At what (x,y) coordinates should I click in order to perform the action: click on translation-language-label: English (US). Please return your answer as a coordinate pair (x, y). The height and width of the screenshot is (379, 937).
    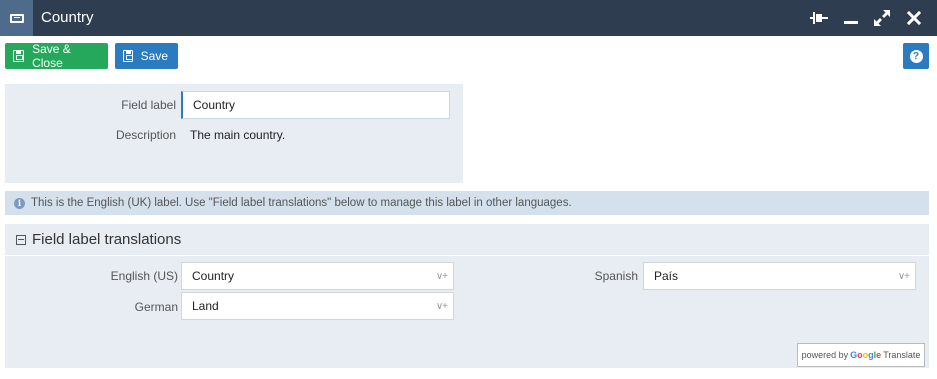
    Looking at the image, I should click on (144, 276).